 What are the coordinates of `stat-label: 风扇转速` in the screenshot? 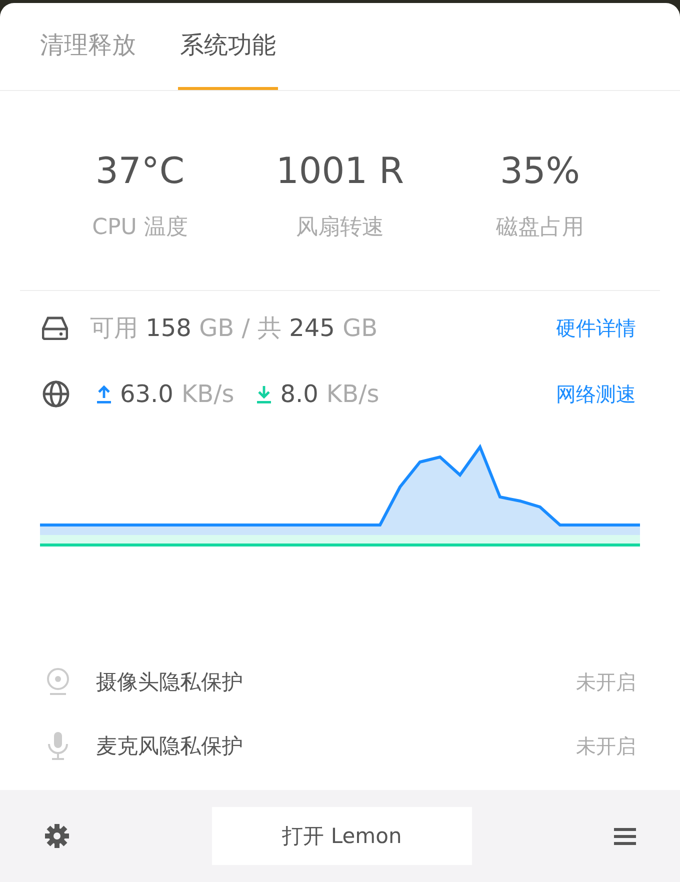 It's located at (340, 228).